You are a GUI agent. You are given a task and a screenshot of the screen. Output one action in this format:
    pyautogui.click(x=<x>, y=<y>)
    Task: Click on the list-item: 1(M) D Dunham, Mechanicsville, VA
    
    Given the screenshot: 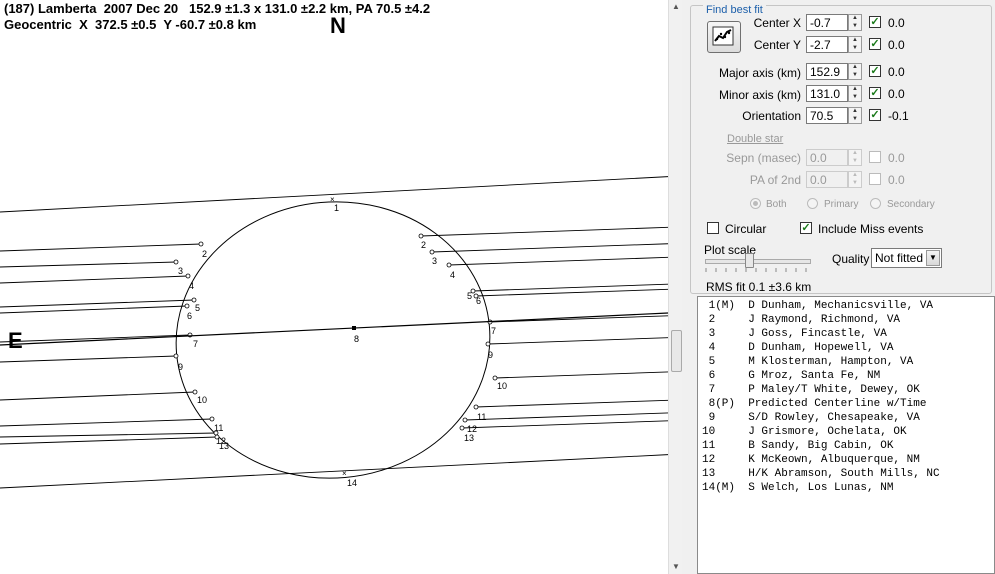 What is the action you would take?
    pyautogui.click(x=817, y=306)
    